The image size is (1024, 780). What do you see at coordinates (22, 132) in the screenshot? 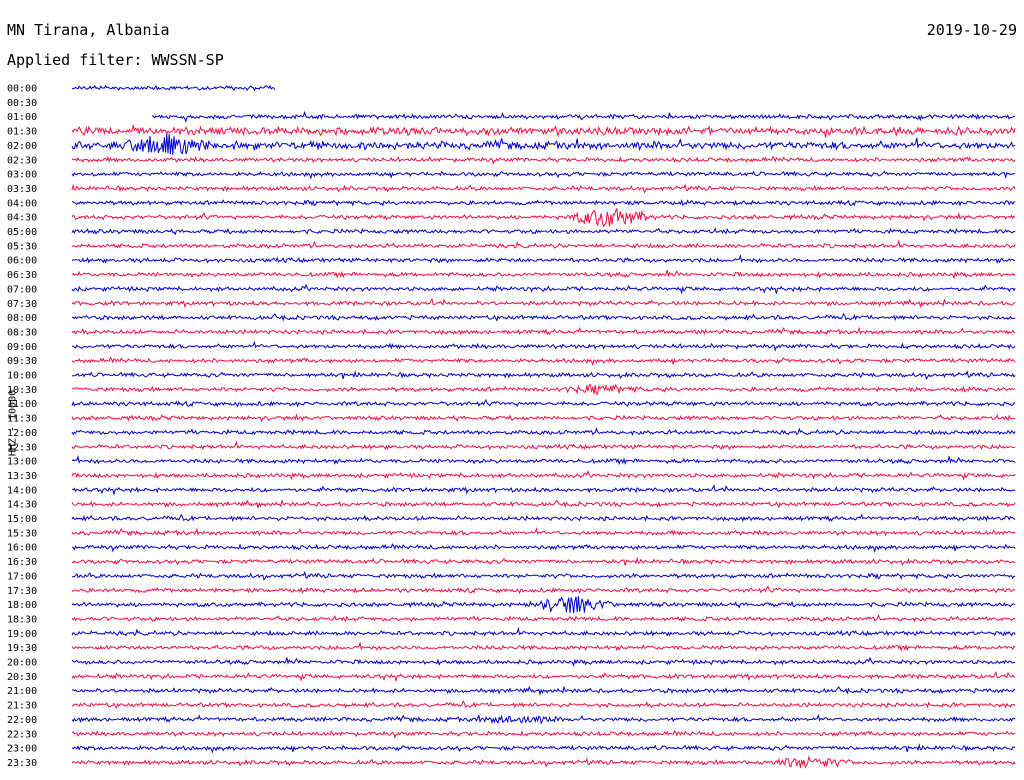
I see `time-label: 01:30` at bounding box center [22, 132].